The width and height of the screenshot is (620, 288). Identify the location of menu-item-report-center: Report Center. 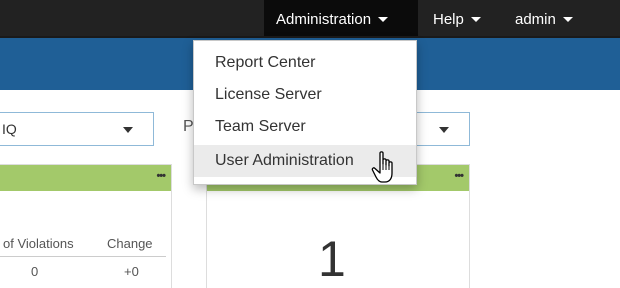
(305, 63).